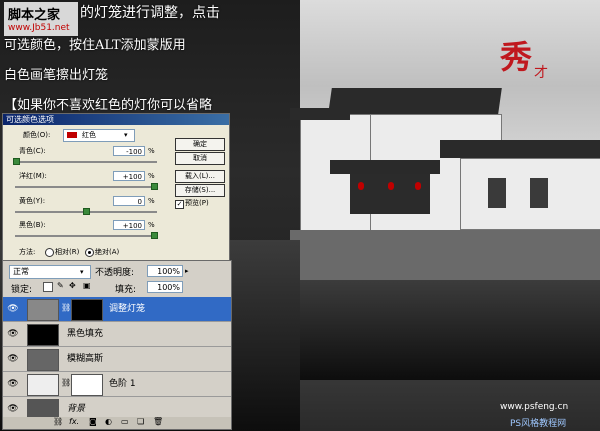 This screenshot has height=431, width=600. What do you see at coordinates (516, 57) in the screenshot?
I see `seal-char: 秀` at bounding box center [516, 57].